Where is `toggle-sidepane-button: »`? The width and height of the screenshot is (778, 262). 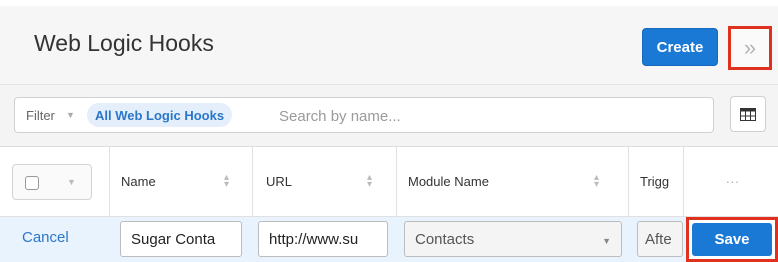 toggle-sidepane-button: » is located at coordinates (750, 48).